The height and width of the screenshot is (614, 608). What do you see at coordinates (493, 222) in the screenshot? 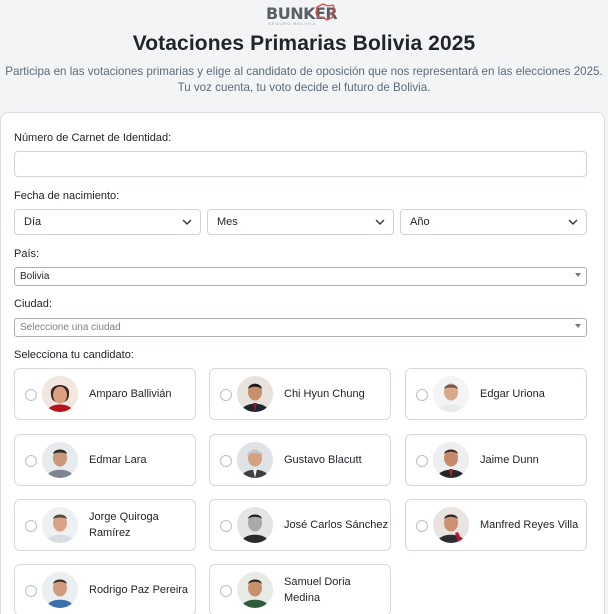
I see `year-select: Año` at bounding box center [493, 222].